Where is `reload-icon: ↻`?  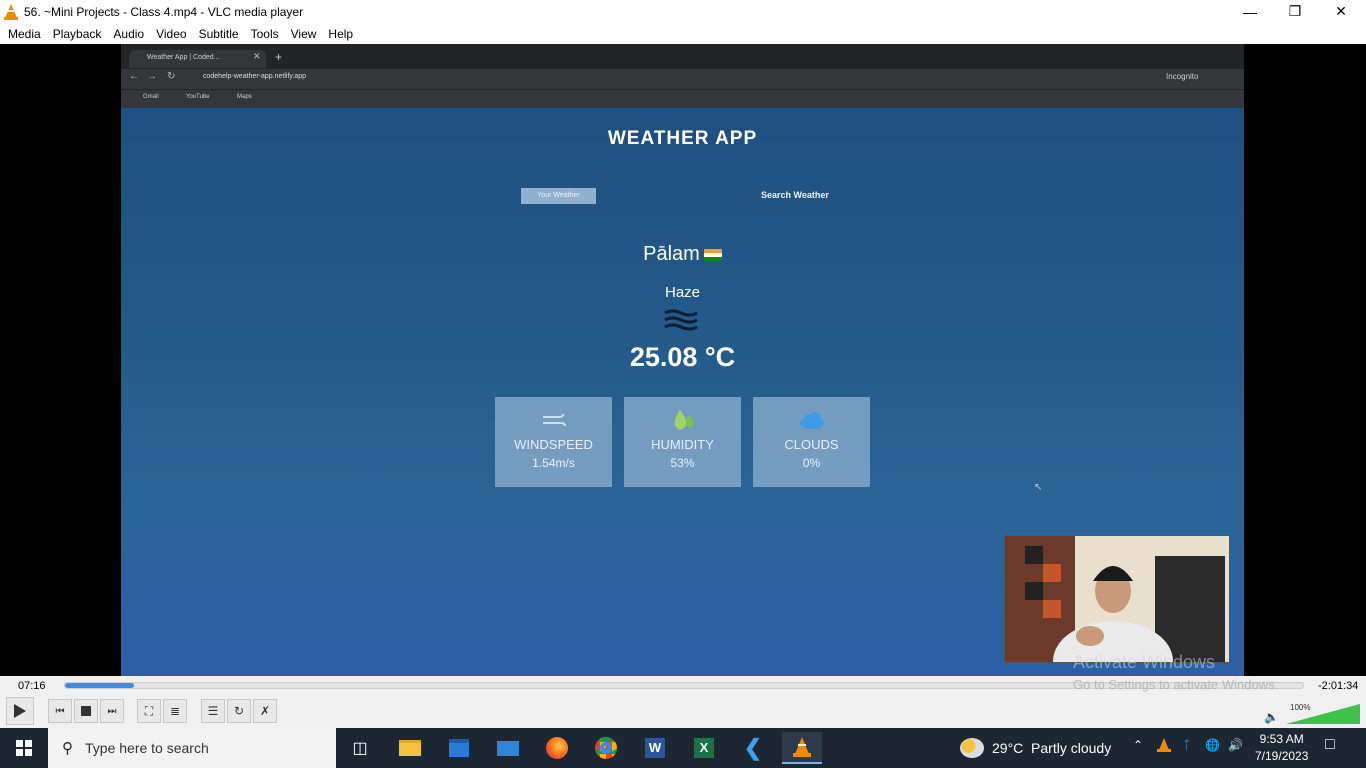
reload-icon: ↻ is located at coordinates (171, 76).